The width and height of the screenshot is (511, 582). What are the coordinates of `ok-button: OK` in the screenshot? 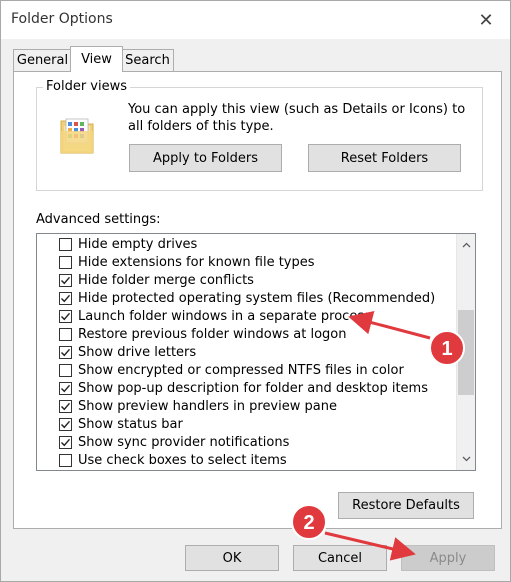 It's located at (232, 558).